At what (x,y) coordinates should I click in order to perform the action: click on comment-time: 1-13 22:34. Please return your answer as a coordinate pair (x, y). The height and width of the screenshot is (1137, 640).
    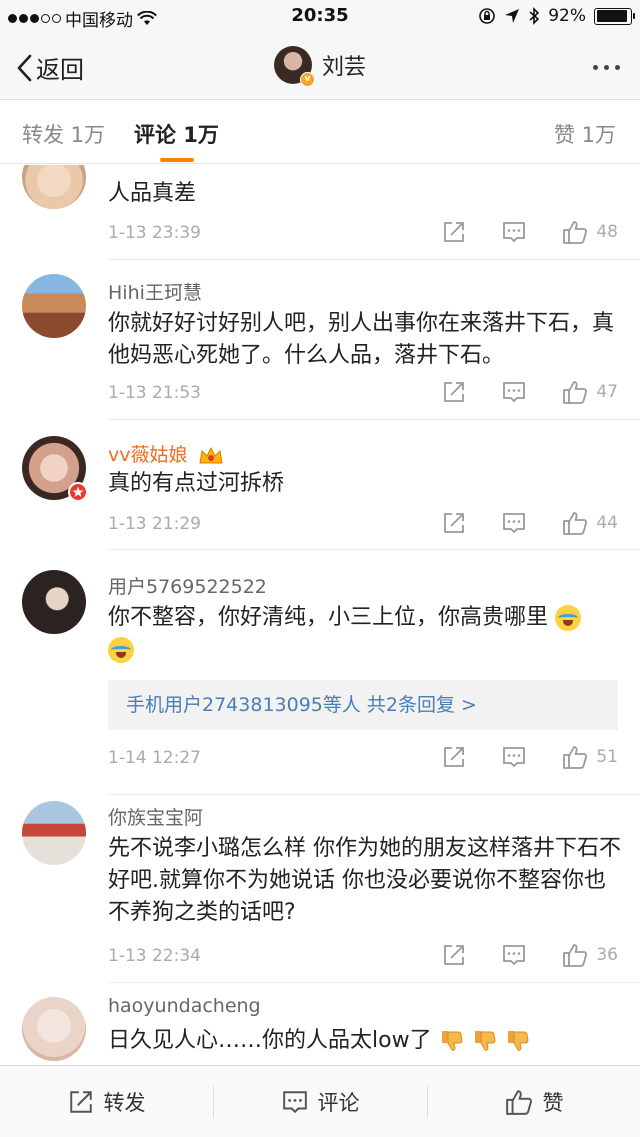
    Looking at the image, I should click on (154, 956).